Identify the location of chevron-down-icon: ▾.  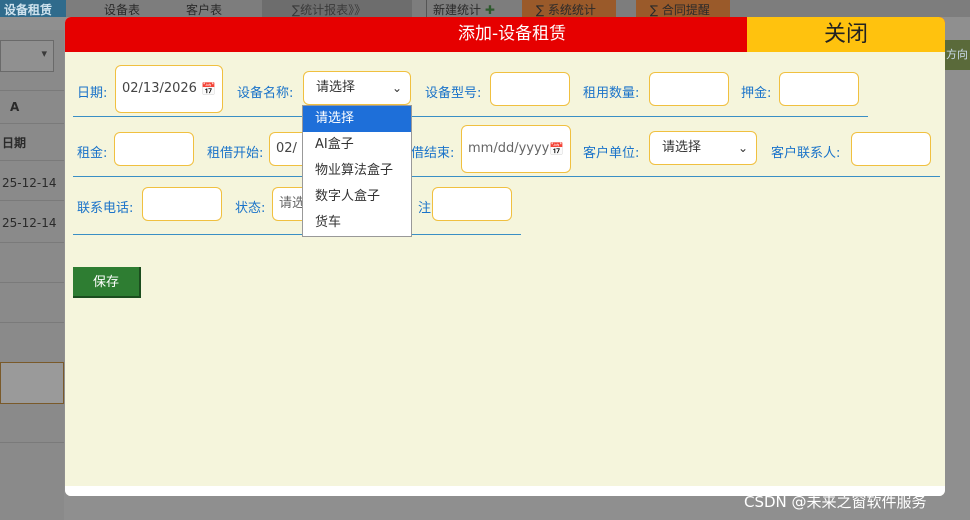
(44, 53).